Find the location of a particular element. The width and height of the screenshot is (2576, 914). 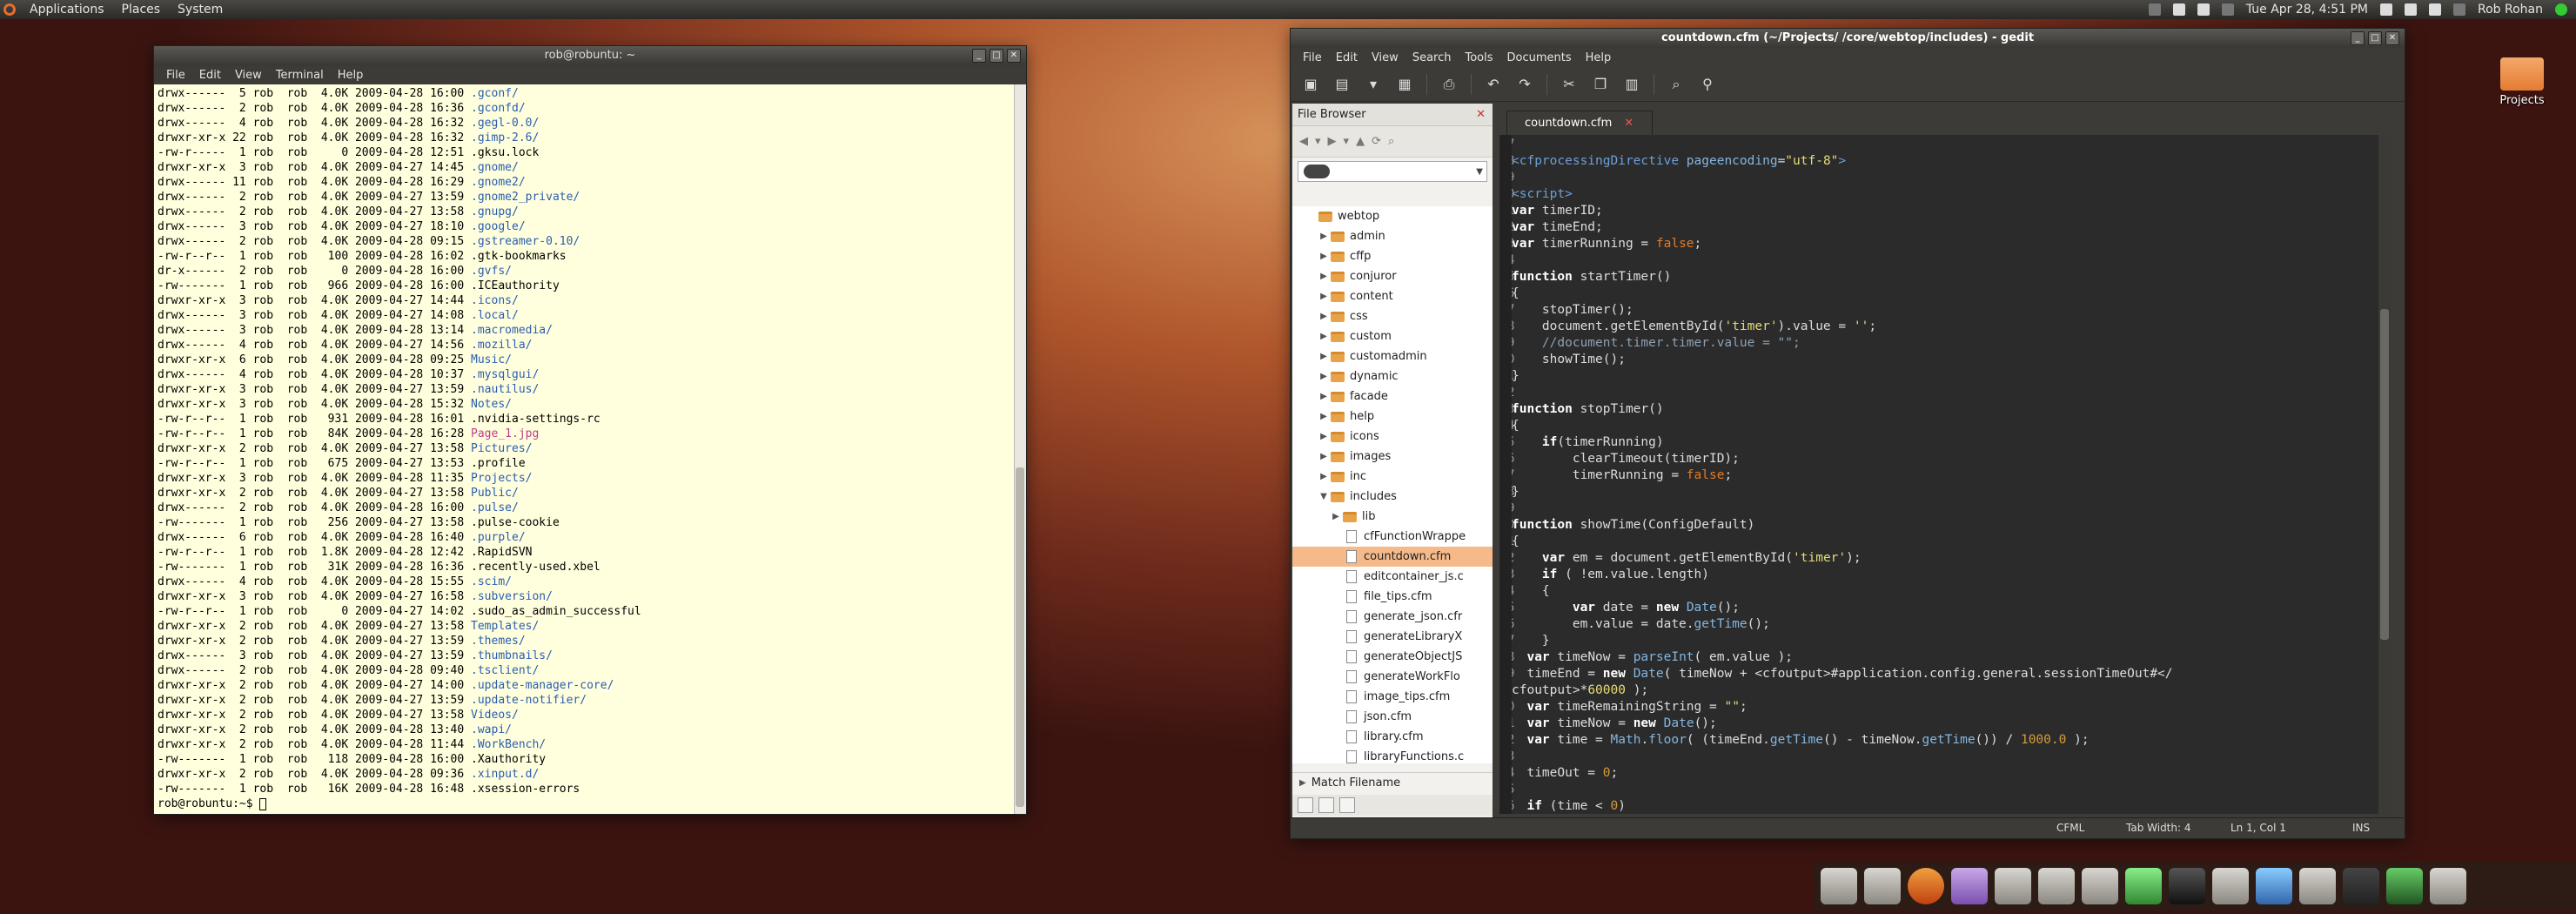

scrollbar-thumb is located at coordinates (2384, 475).